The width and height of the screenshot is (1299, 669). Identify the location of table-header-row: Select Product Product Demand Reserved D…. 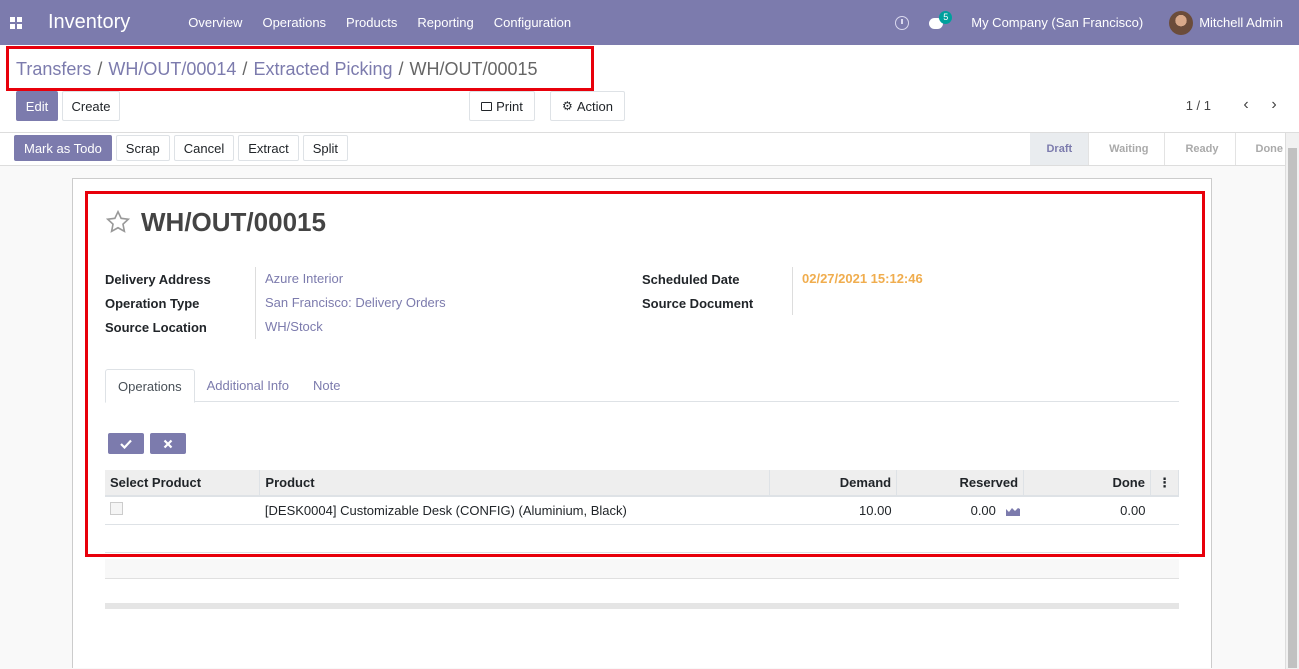
(642, 483).